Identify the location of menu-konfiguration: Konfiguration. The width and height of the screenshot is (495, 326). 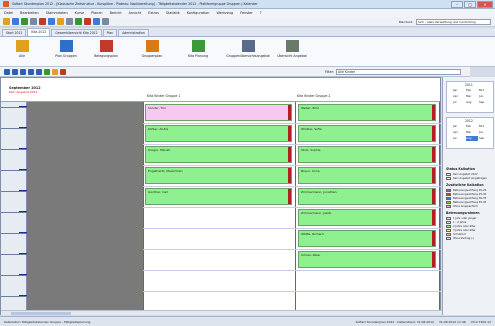
(198, 13).